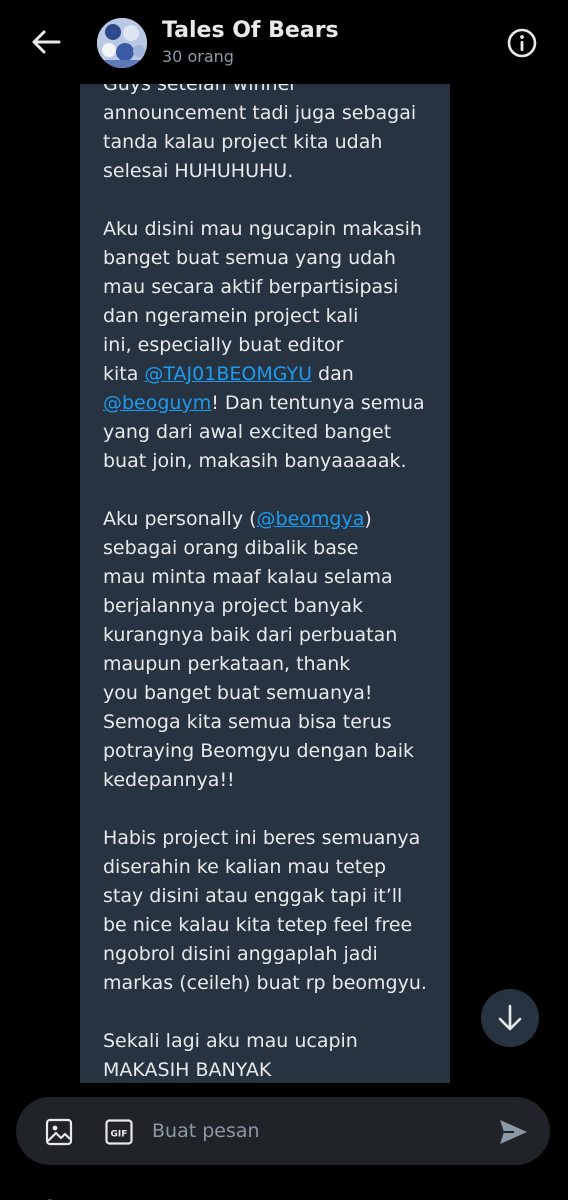 This screenshot has width=568, height=1200. I want to click on message-line: kita @TAJ01BEOMGYU dan, so click(273, 374).